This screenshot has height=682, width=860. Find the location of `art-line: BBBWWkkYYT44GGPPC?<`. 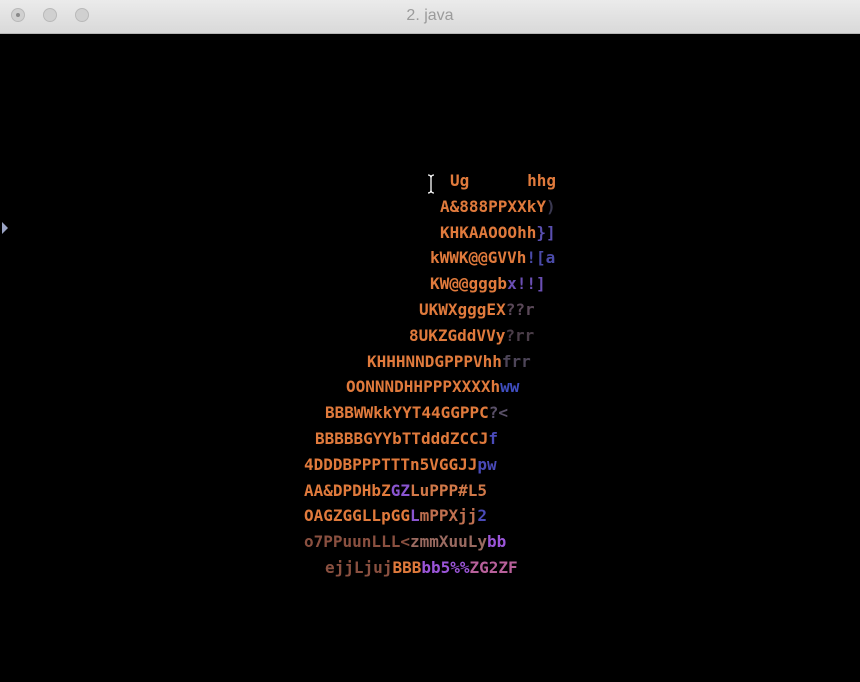

art-line: BBBWWkkYYT44GGPPC?< is located at coordinates (416, 413).